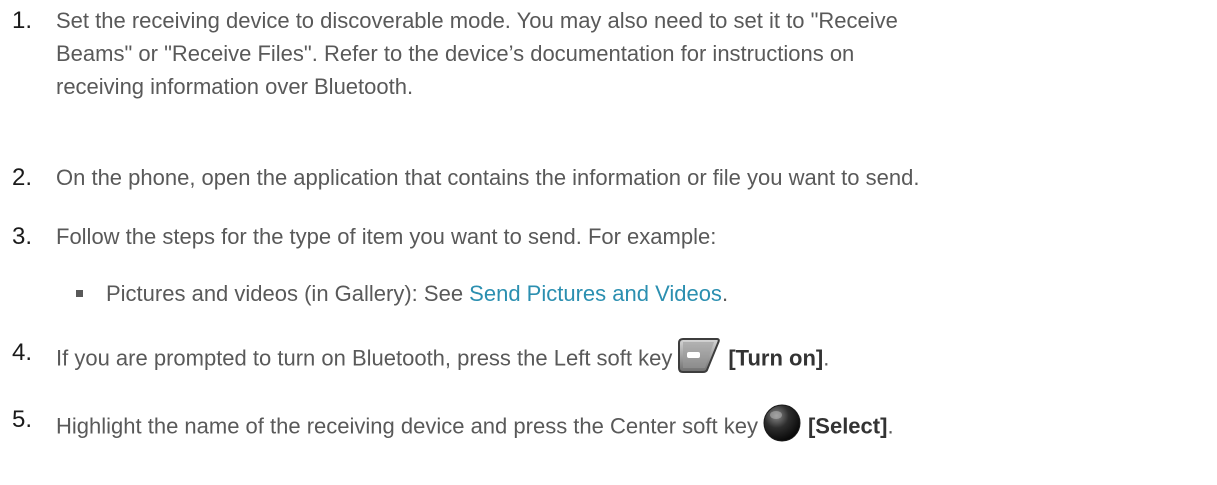  I want to click on step-number: 5., so click(22, 419).